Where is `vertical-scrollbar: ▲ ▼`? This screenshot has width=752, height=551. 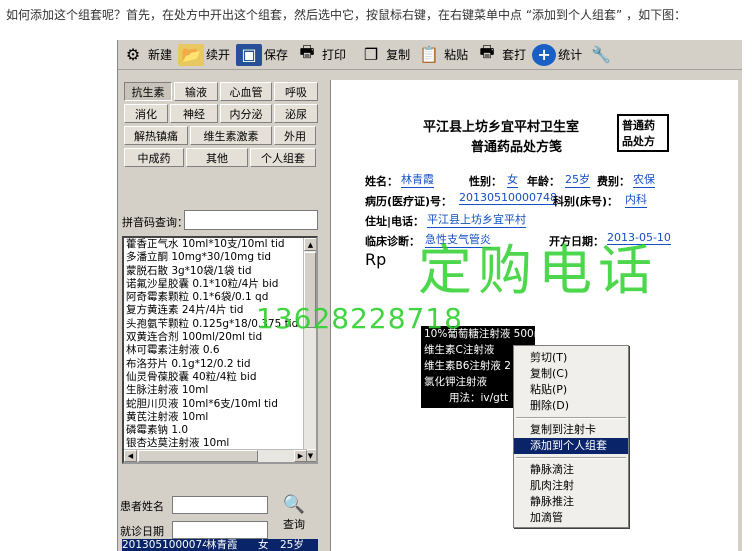 vertical-scrollbar: ▲ ▼ is located at coordinates (309, 350).